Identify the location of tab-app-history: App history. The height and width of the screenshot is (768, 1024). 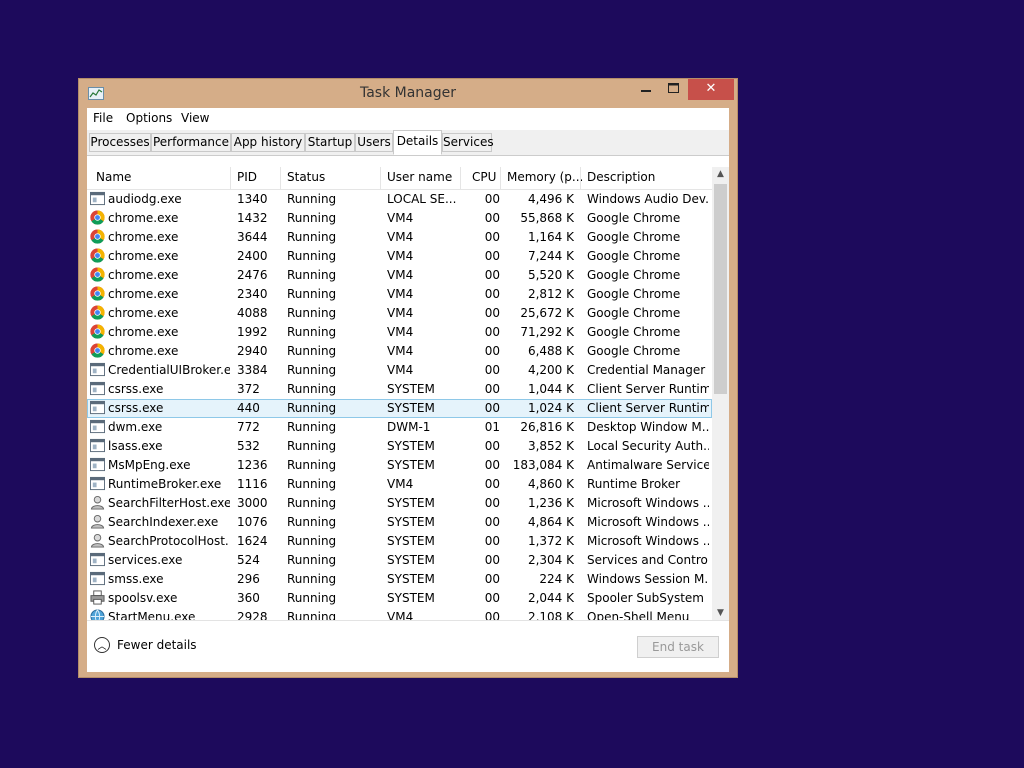
(268, 142).